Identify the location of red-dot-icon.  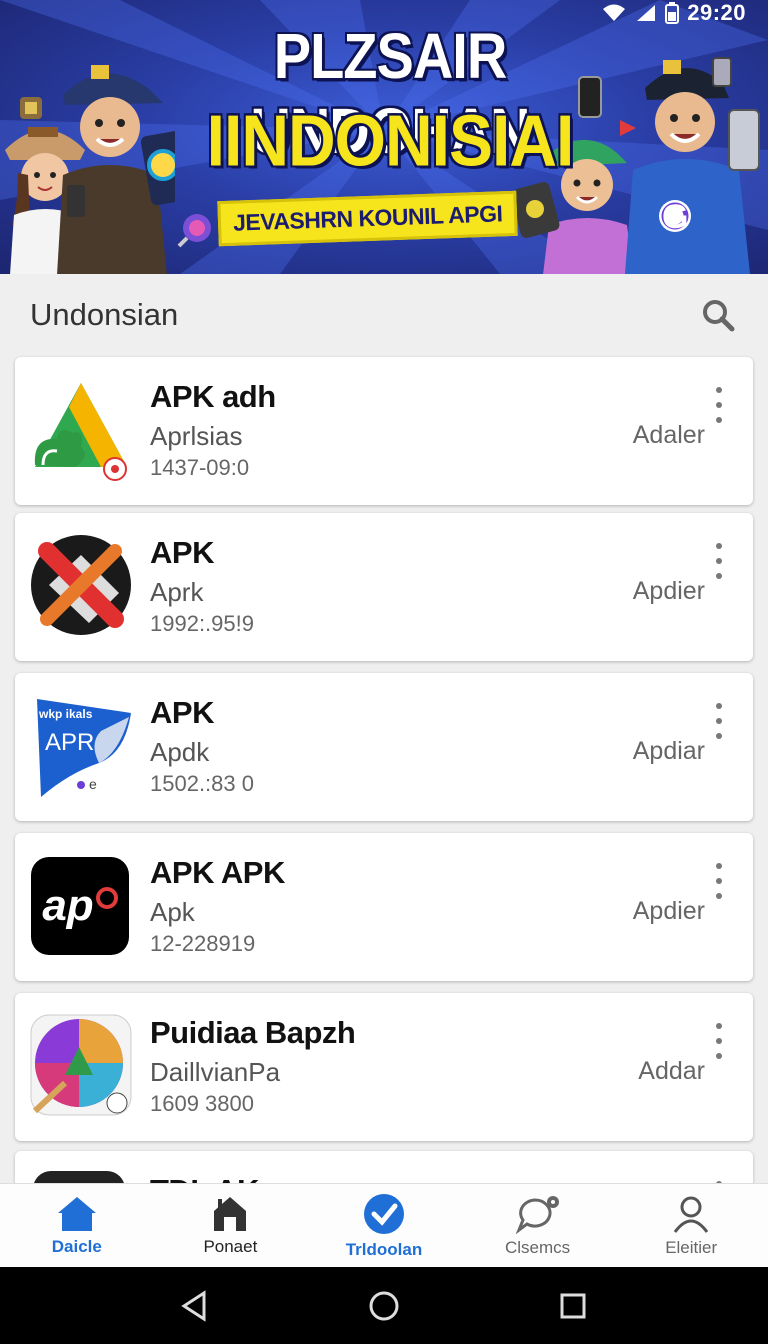
(106, 898).